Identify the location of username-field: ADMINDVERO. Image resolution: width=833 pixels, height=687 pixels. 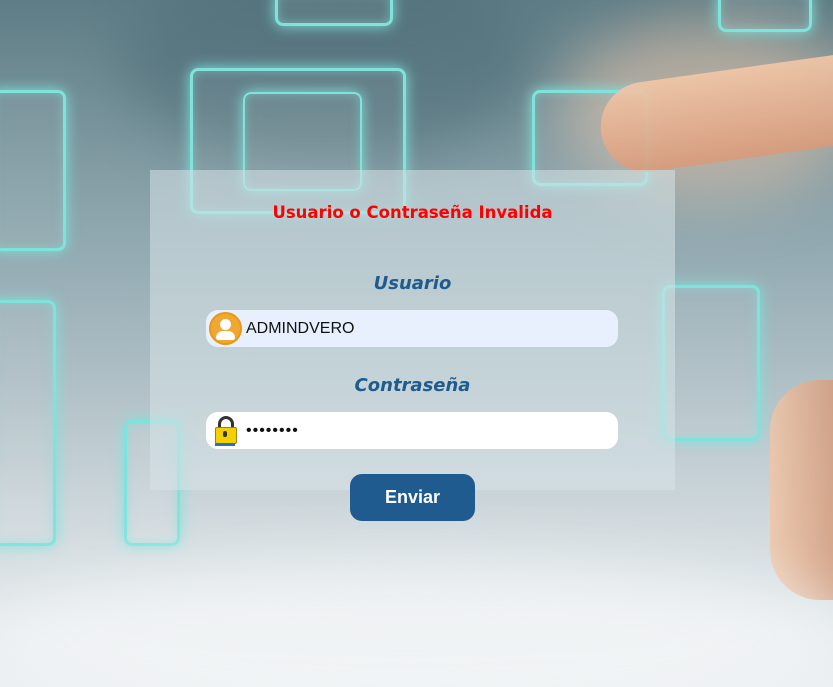
(412, 328).